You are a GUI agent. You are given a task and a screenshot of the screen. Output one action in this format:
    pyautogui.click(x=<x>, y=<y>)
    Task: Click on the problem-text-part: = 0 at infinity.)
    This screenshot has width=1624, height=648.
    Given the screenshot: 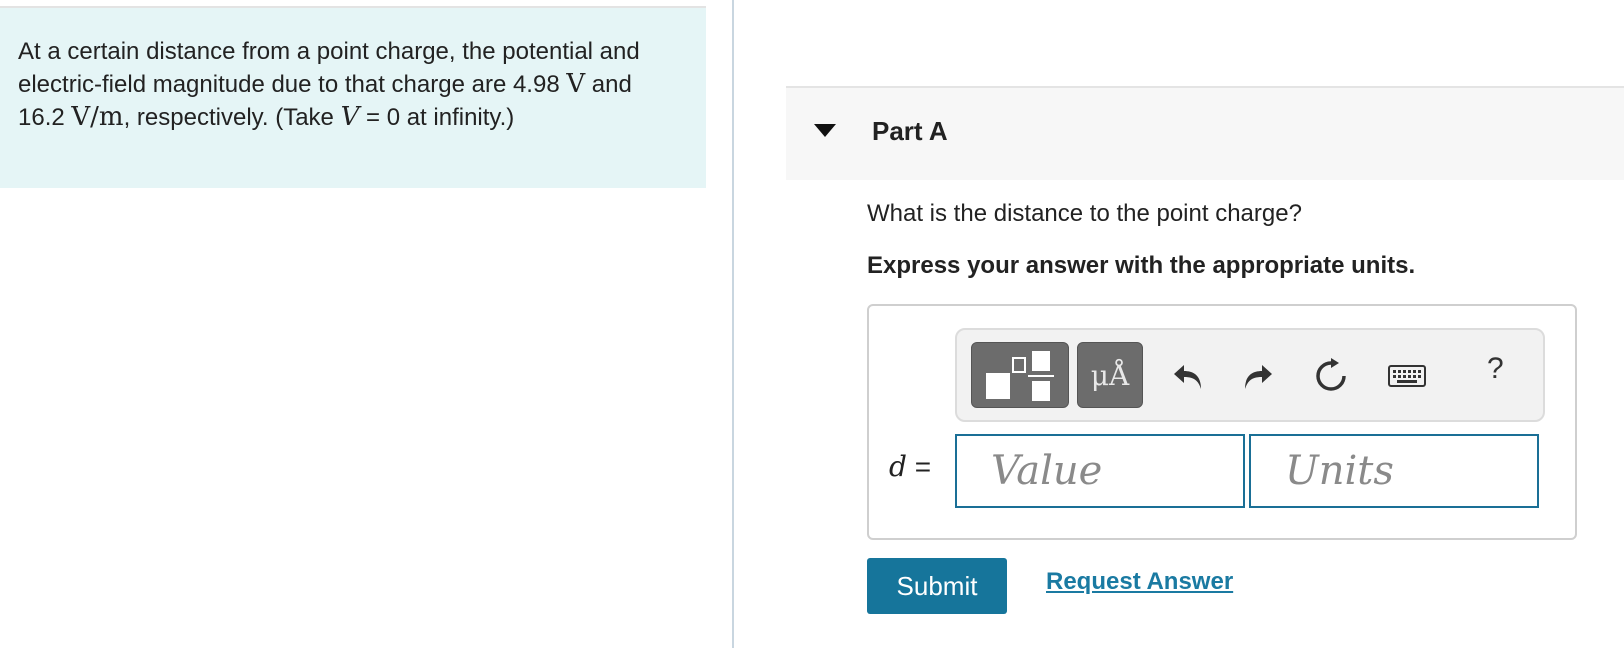 What is the action you would take?
    pyautogui.click(x=437, y=117)
    